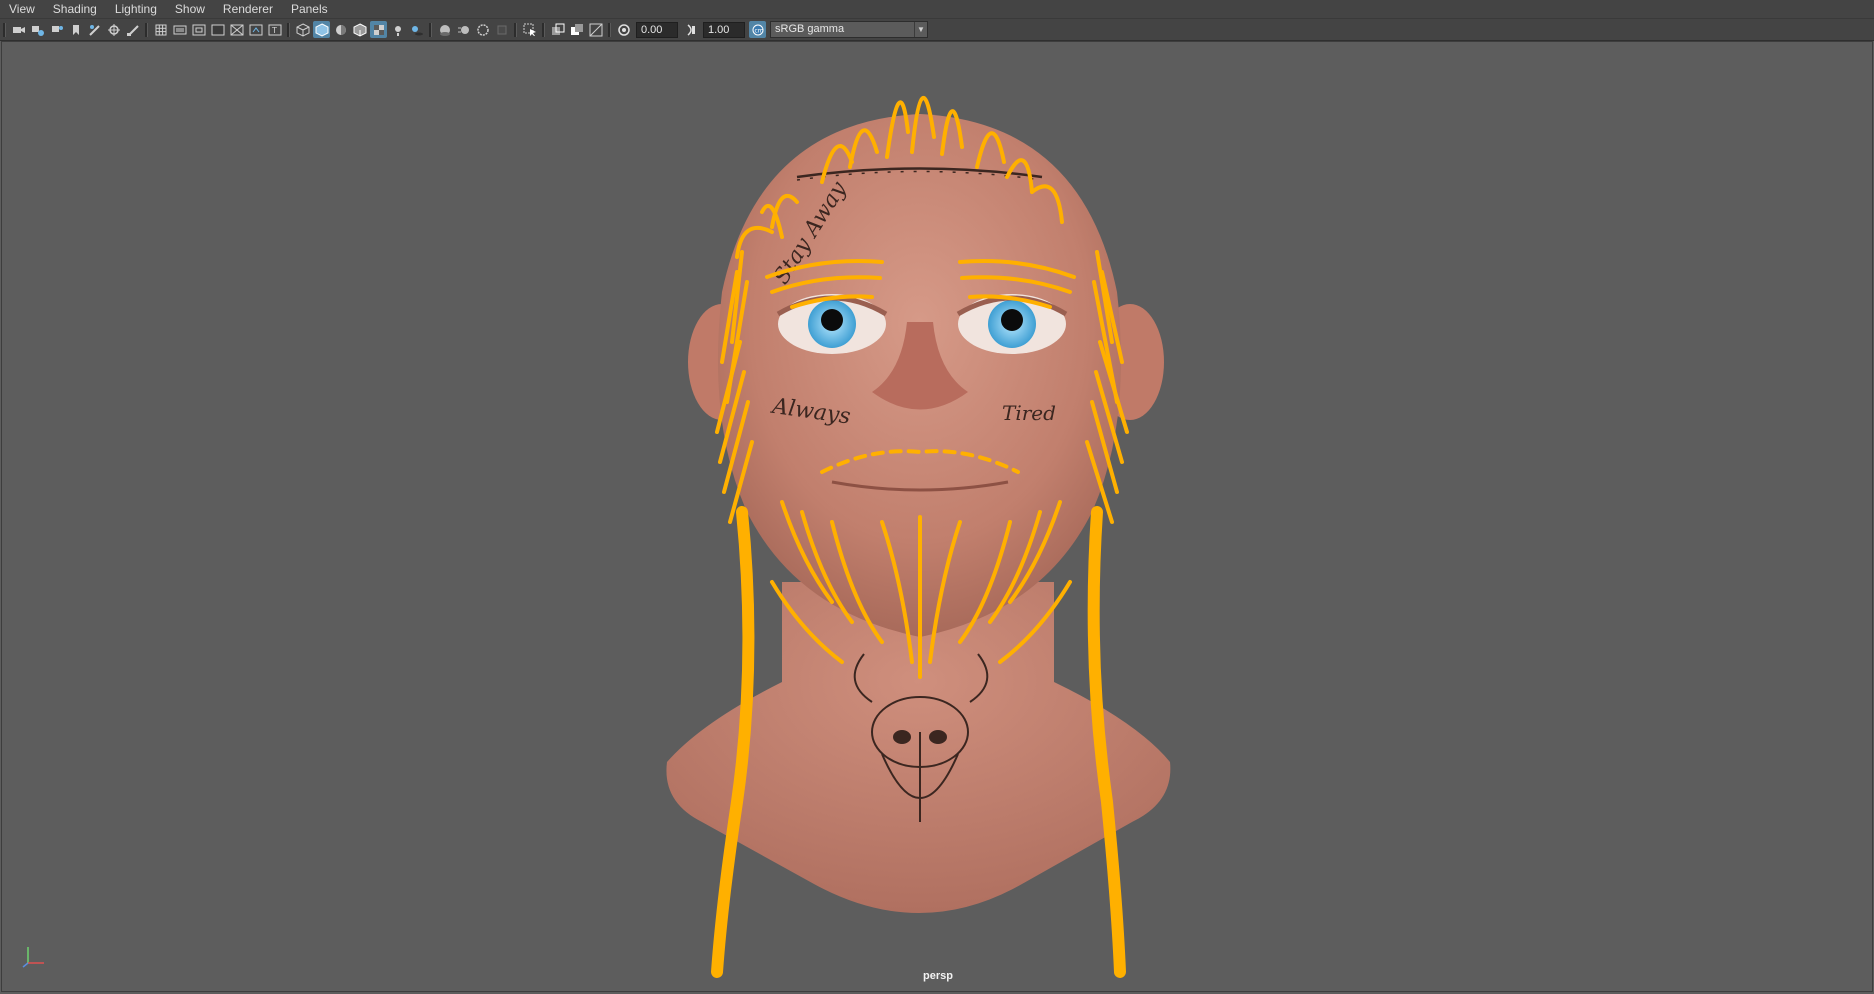  Describe the element at coordinates (463, 29) in the screenshot. I see `motion-blur-icon` at that location.